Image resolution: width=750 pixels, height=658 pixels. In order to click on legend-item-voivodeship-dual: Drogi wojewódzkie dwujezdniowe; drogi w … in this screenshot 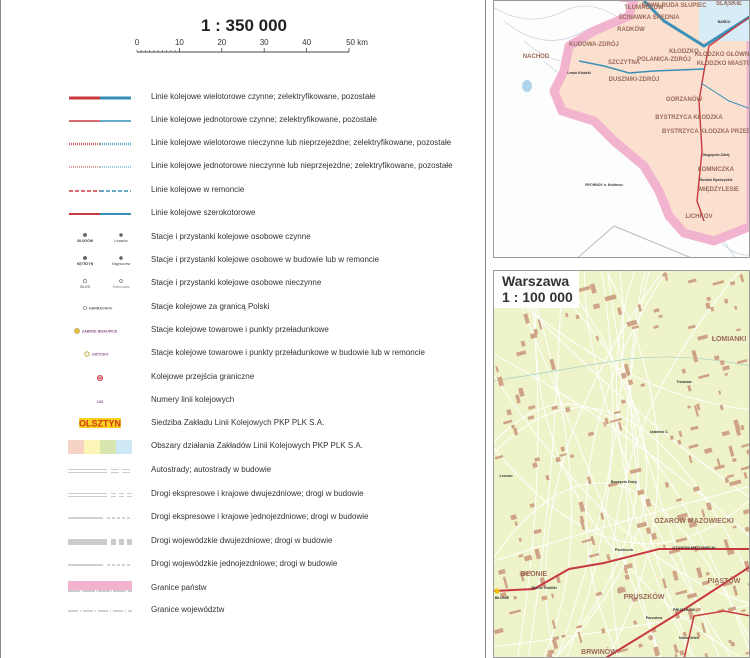, I will do `click(244, 542)`.